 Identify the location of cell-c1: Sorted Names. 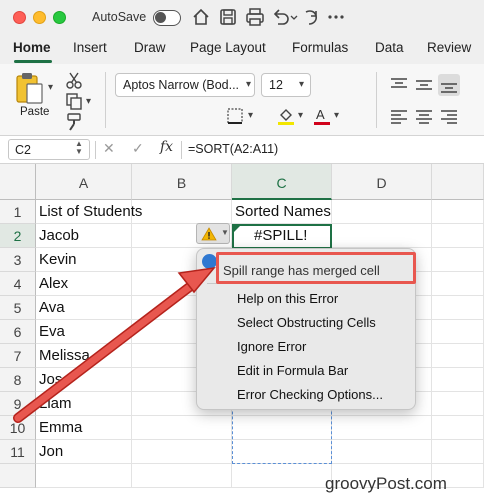
(282, 212).